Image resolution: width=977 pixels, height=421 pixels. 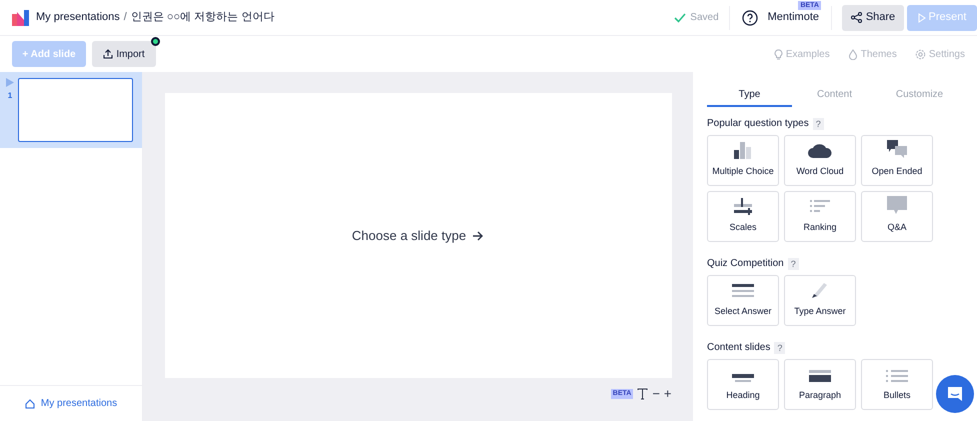 What do you see at coordinates (750, 18) in the screenshot?
I see `help-icon` at bounding box center [750, 18].